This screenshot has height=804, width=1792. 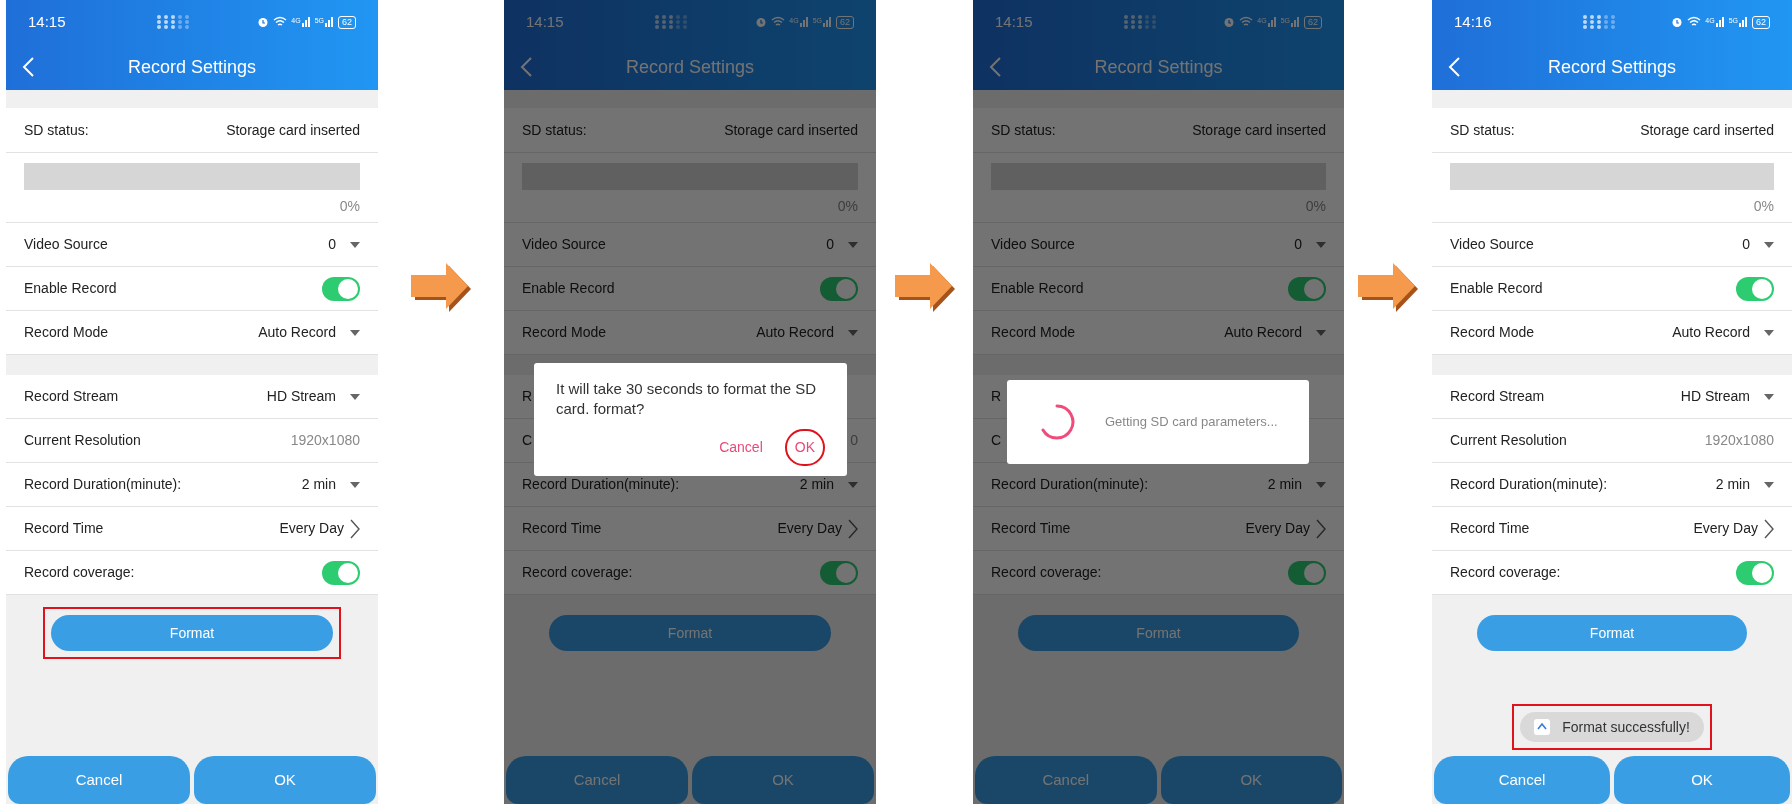 I want to click on setting-label: R, so click(x=527, y=396).